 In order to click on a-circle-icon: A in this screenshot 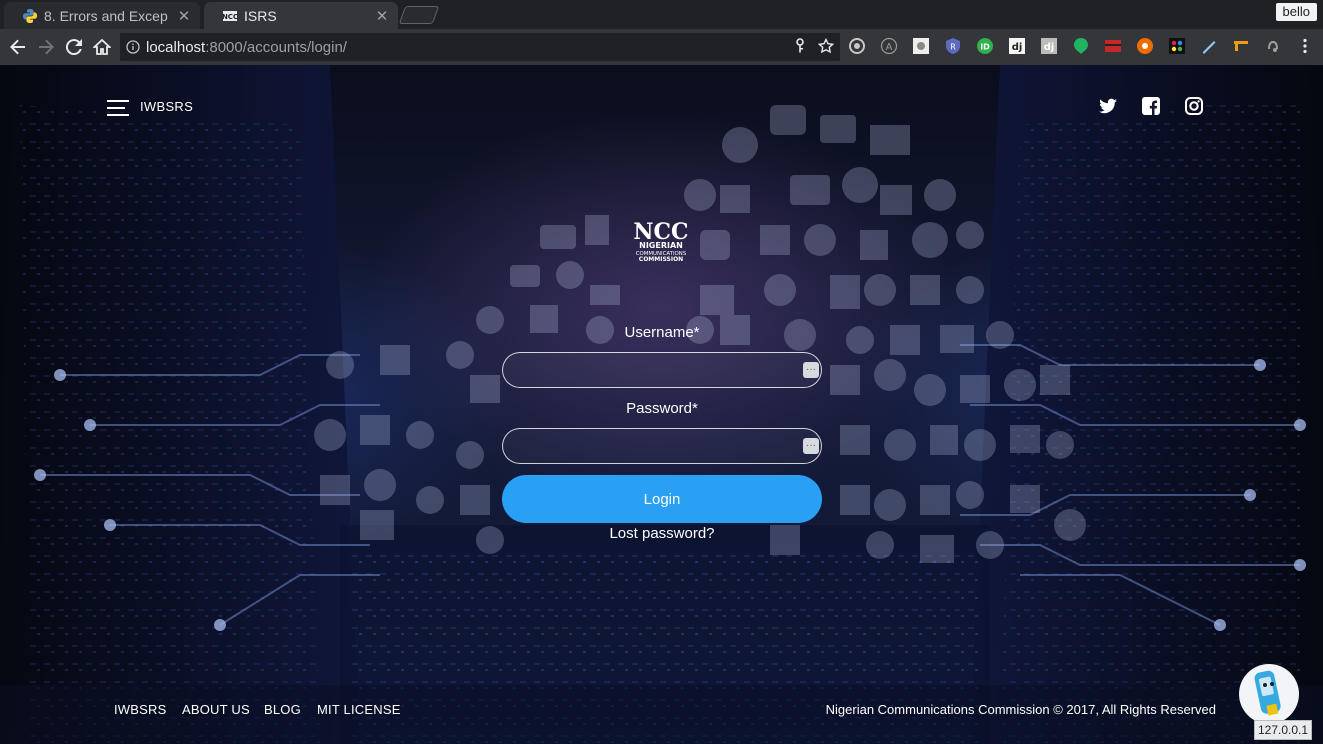, I will do `click(889, 46)`.